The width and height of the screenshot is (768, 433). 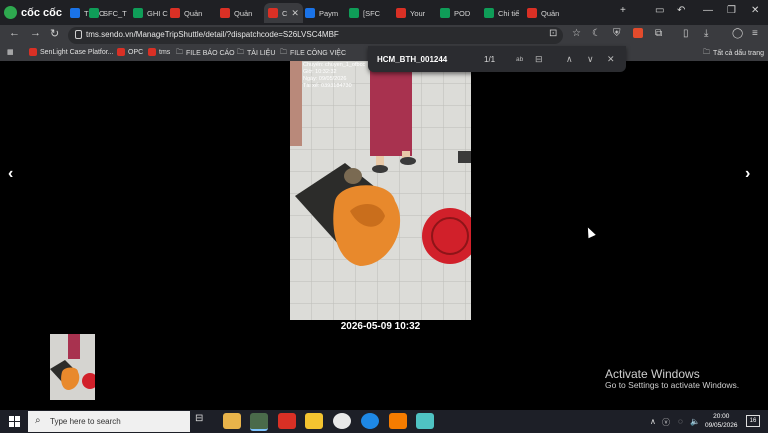 What do you see at coordinates (672, 385) in the screenshot?
I see `activate-windows-subtitle: Go to Settings to activate Windows.` at bounding box center [672, 385].